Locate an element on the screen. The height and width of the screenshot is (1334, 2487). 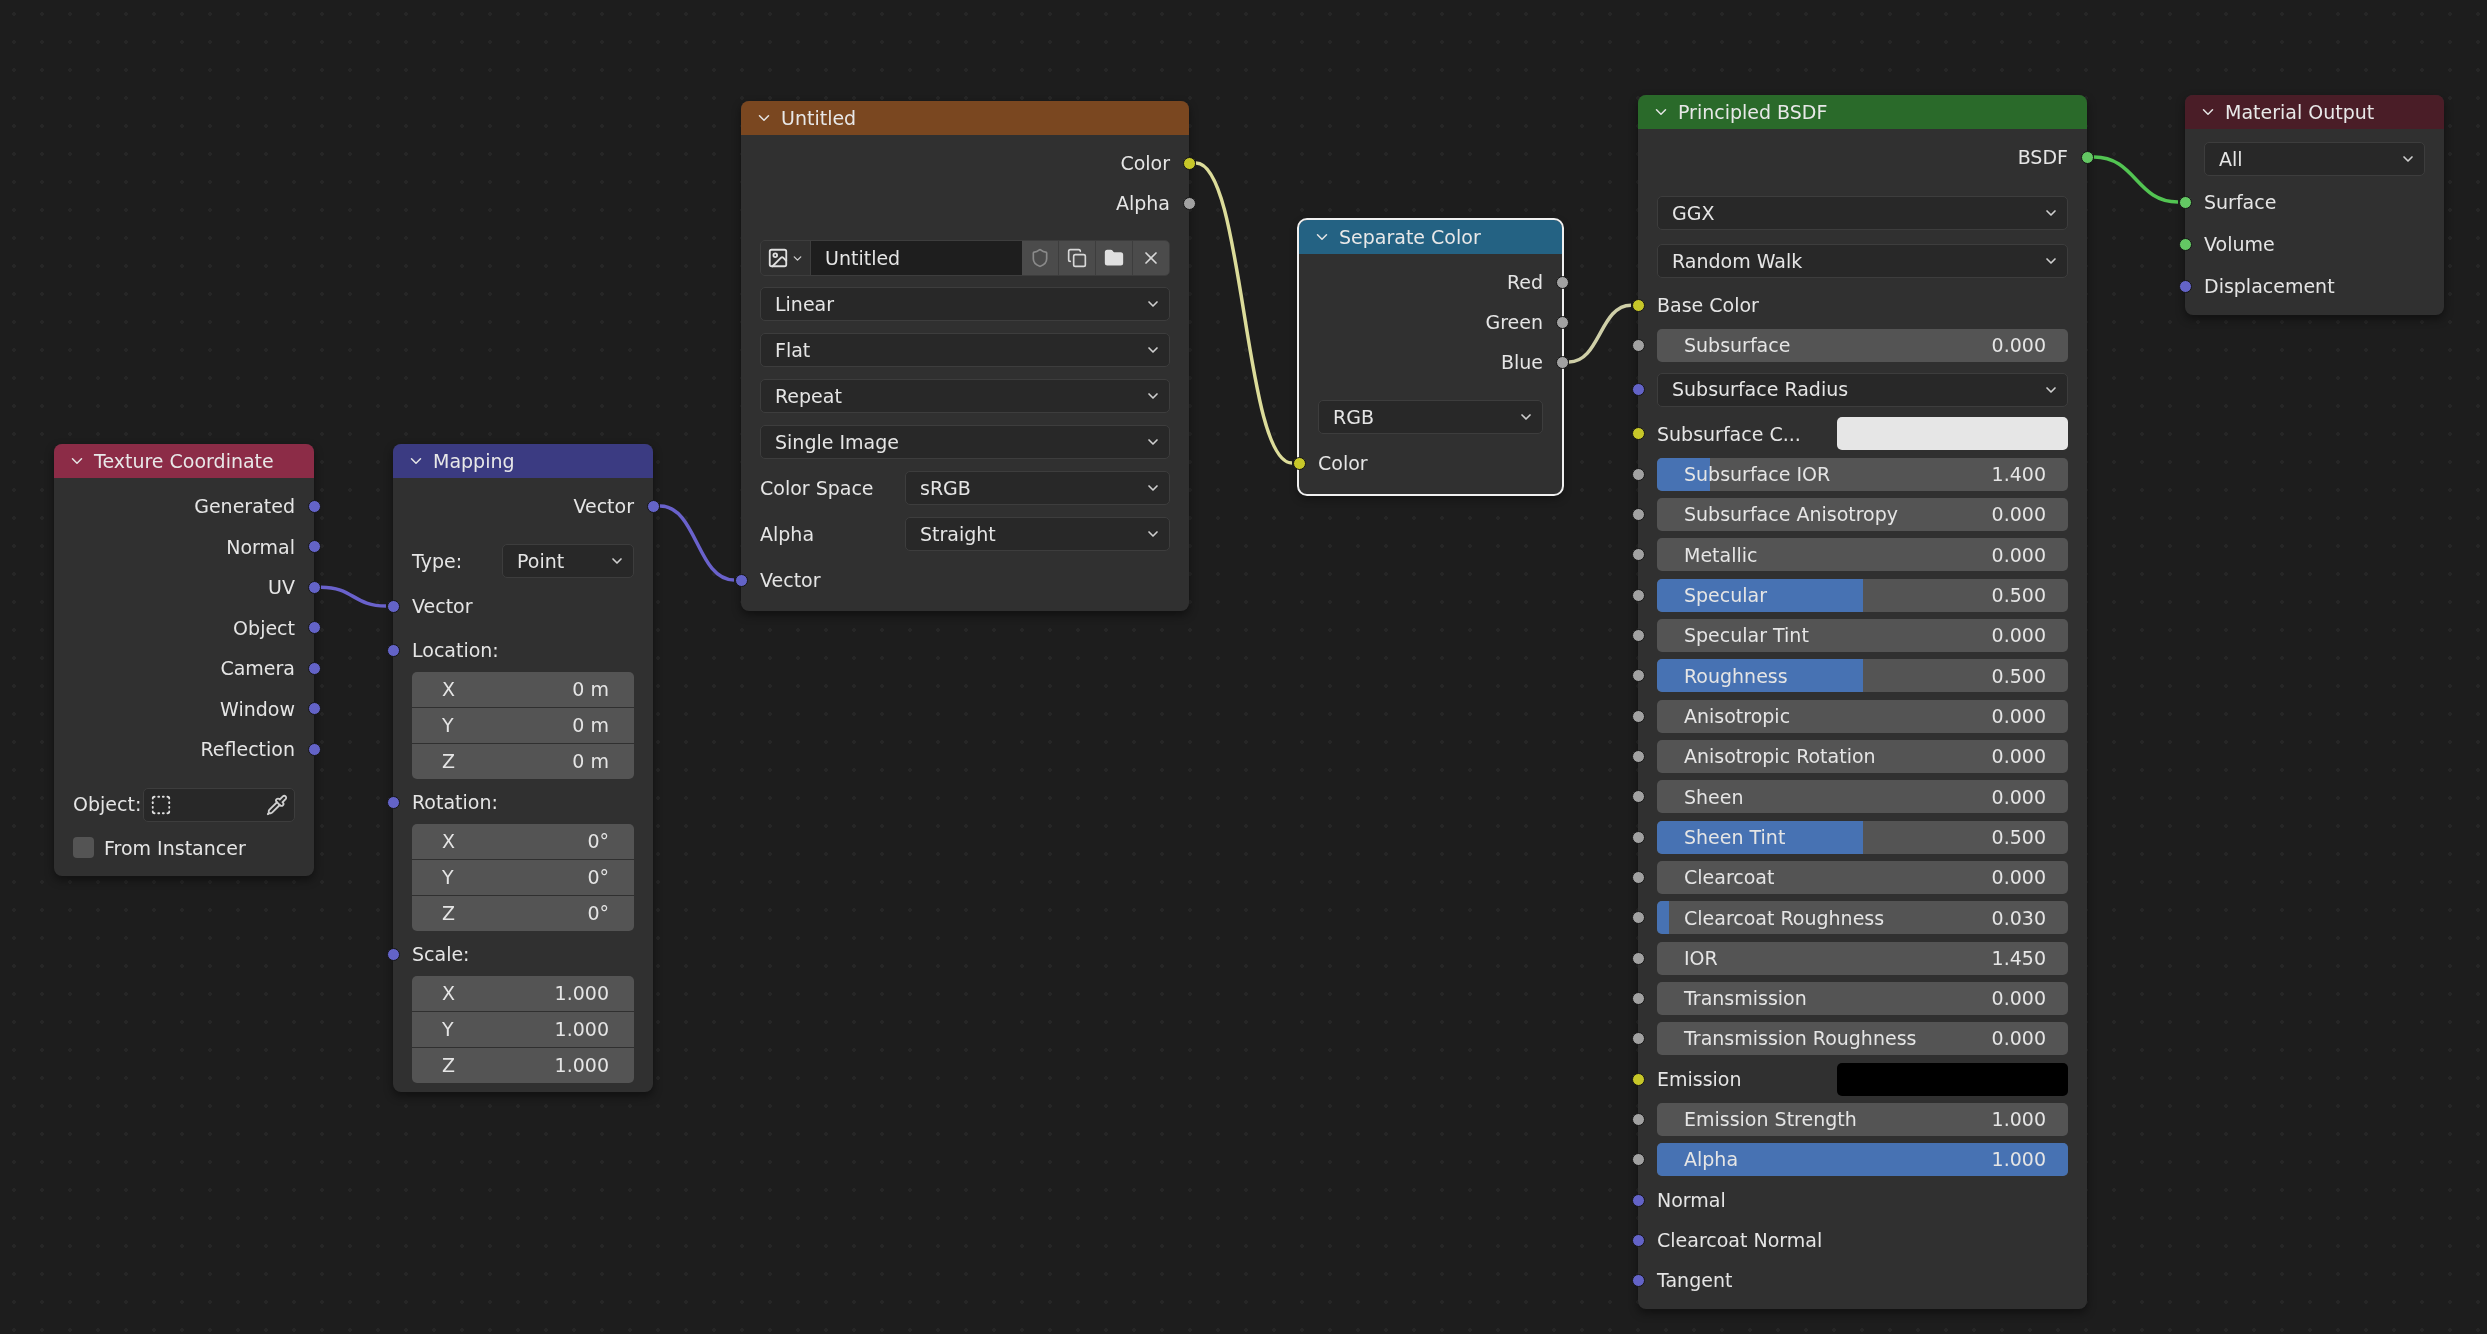
field-value: 1.400 is located at coordinates (2018, 474).